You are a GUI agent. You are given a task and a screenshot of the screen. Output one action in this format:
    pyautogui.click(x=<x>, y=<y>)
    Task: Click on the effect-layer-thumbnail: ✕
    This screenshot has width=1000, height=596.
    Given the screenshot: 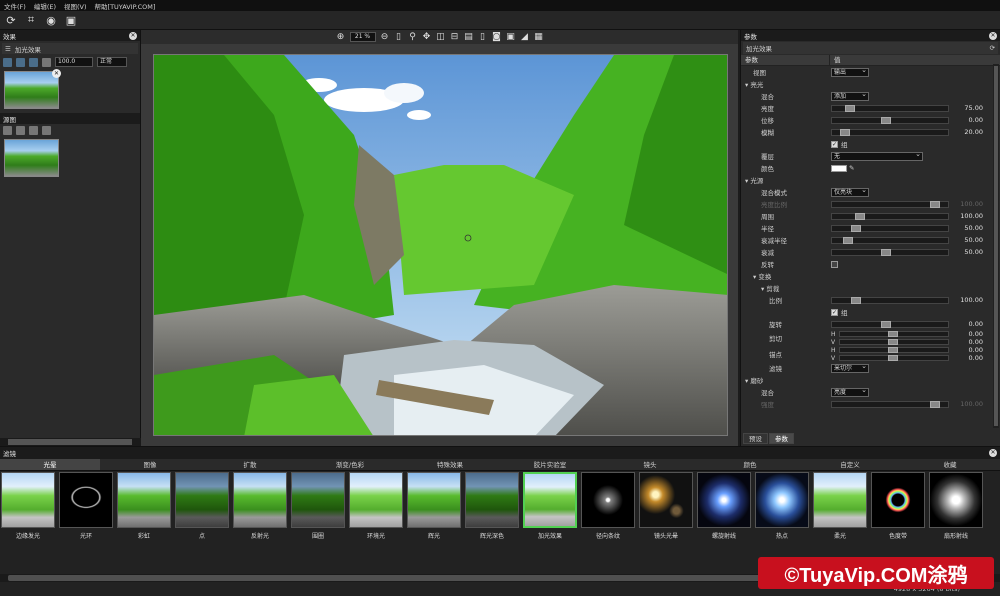 What is the action you would take?
    pyautogui.click(x=32, y=89)
    